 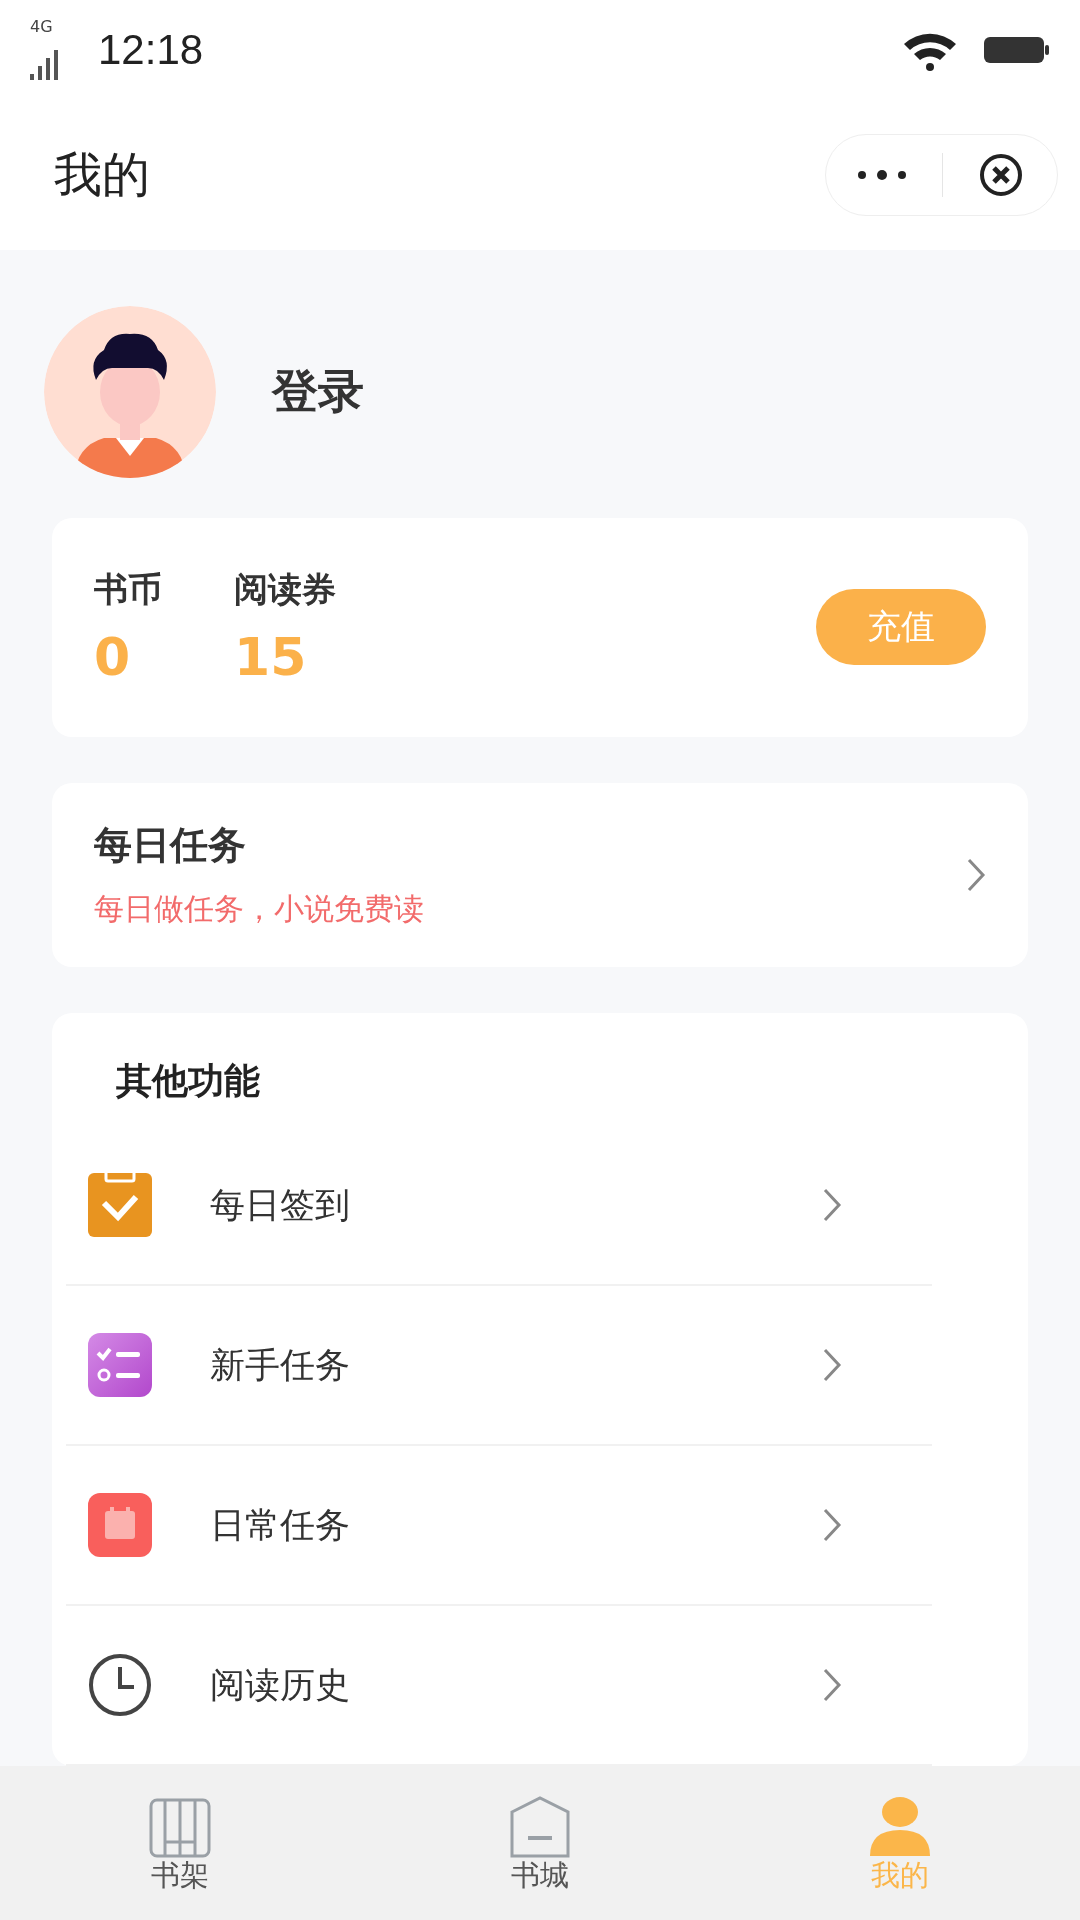 I want to click on network-label: 4G, so click(x=41, y=27).